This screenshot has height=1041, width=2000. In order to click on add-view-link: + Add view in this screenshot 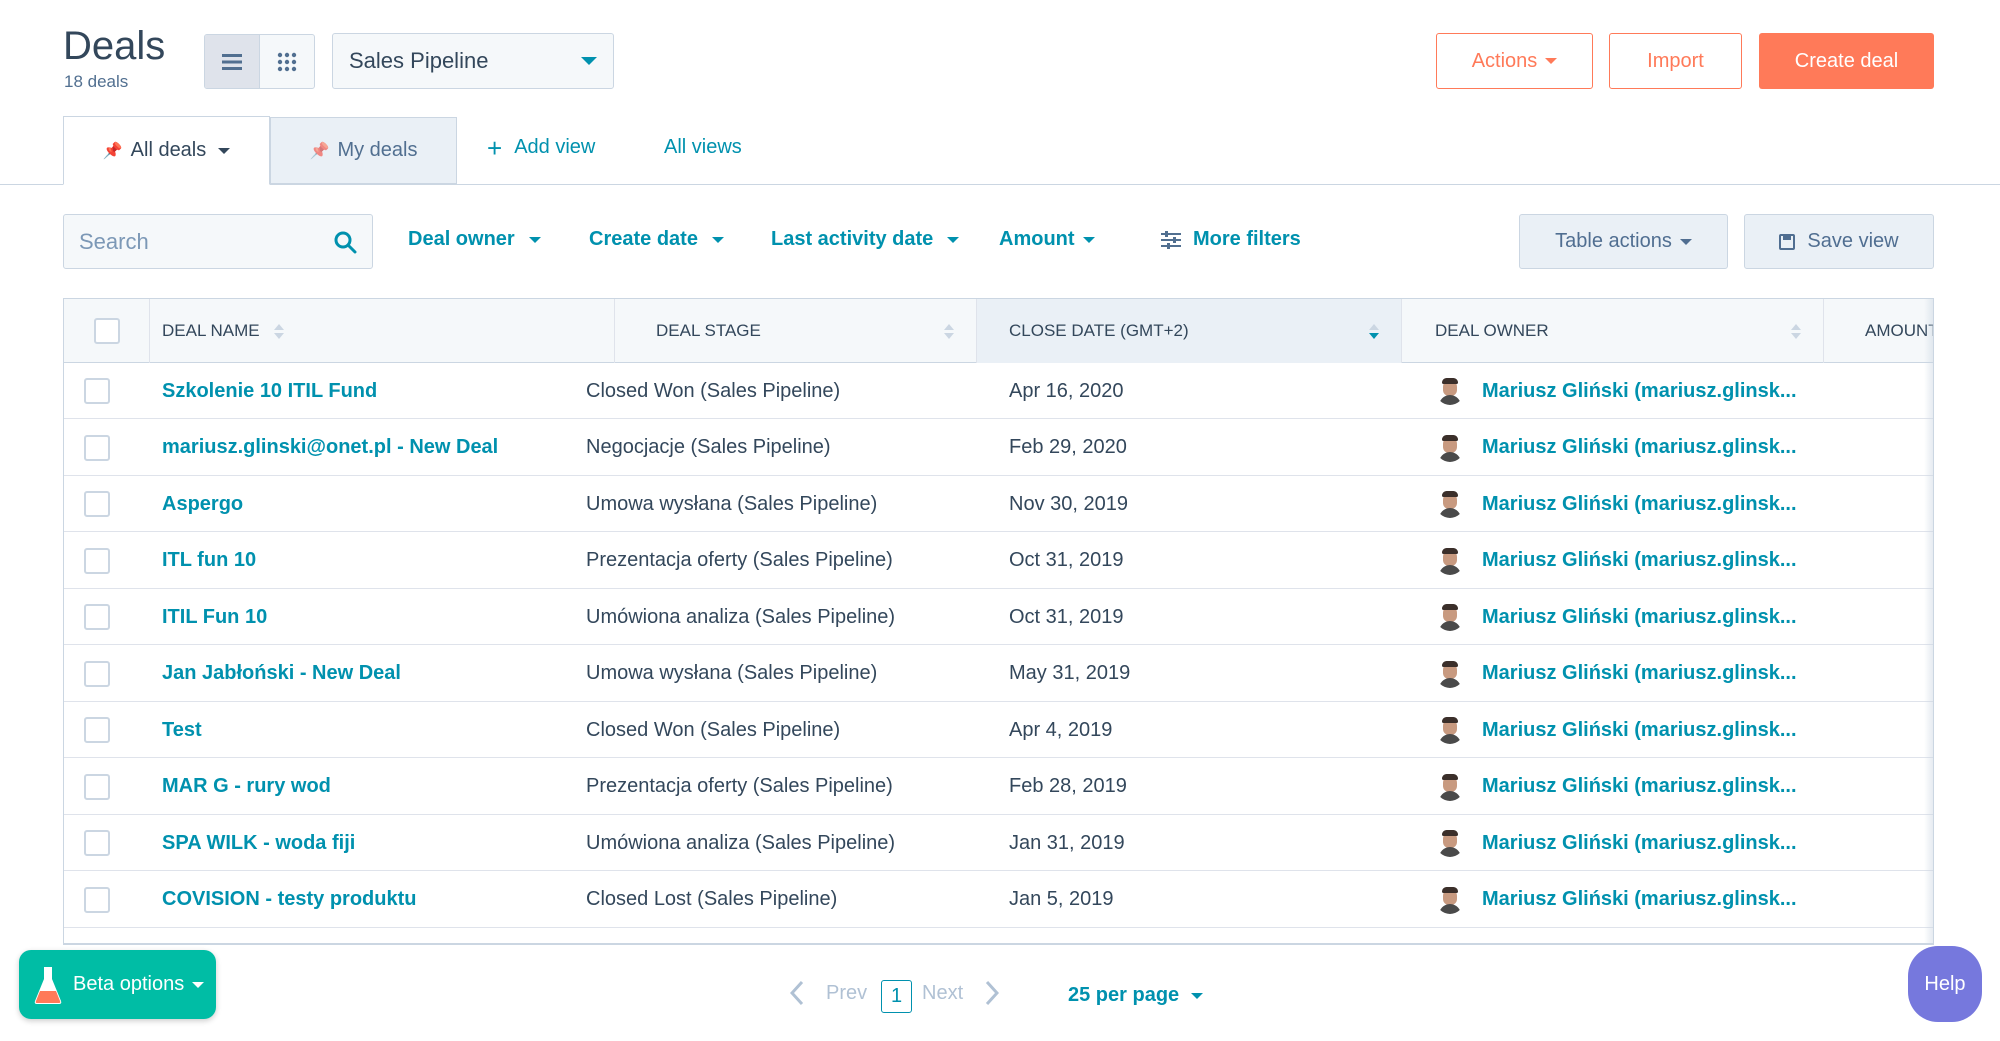, I will do `click(541, 147)`.